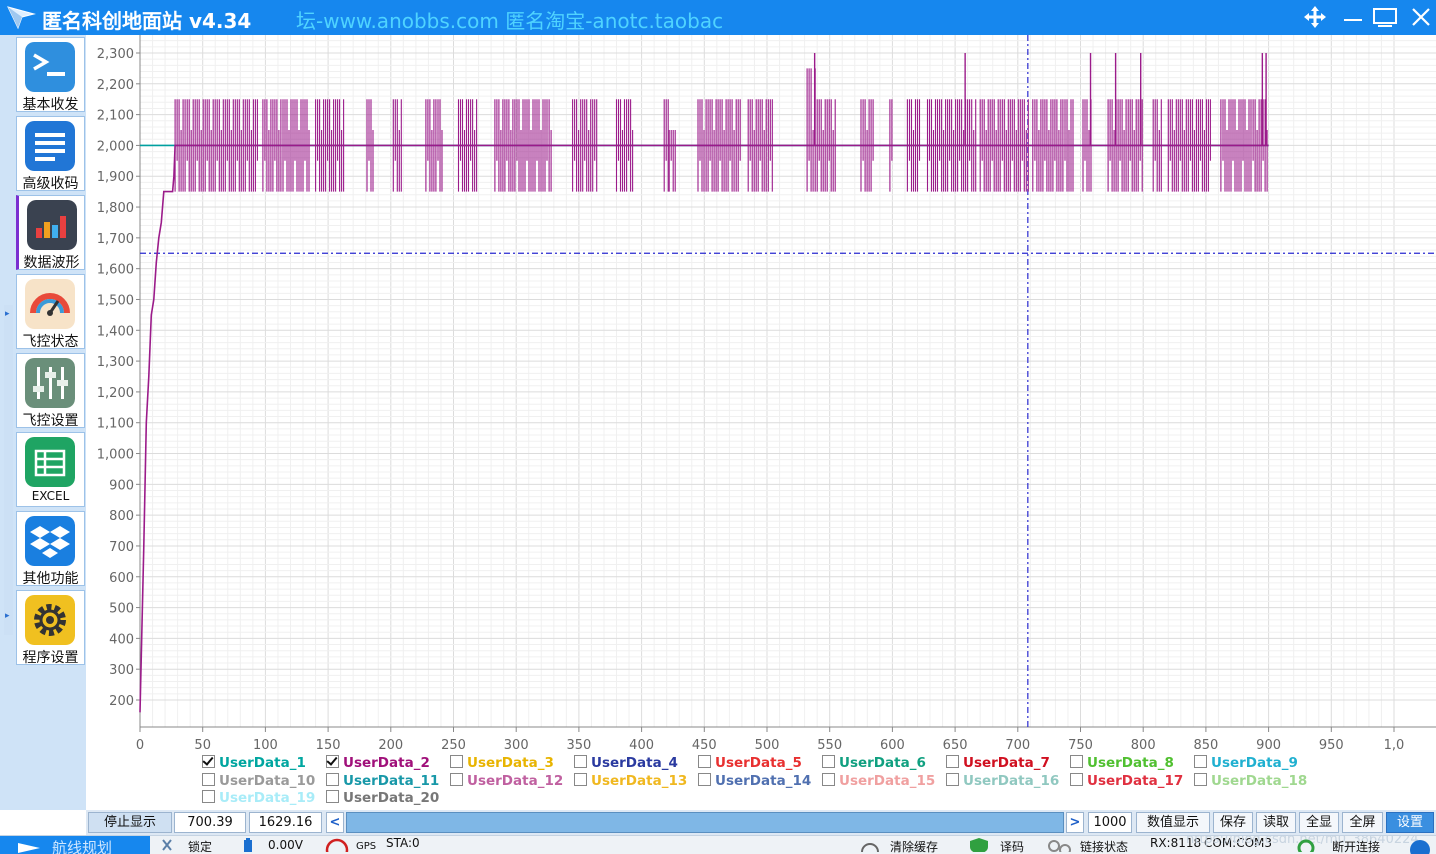  I want to click on shield-icon, so click(979, 845).